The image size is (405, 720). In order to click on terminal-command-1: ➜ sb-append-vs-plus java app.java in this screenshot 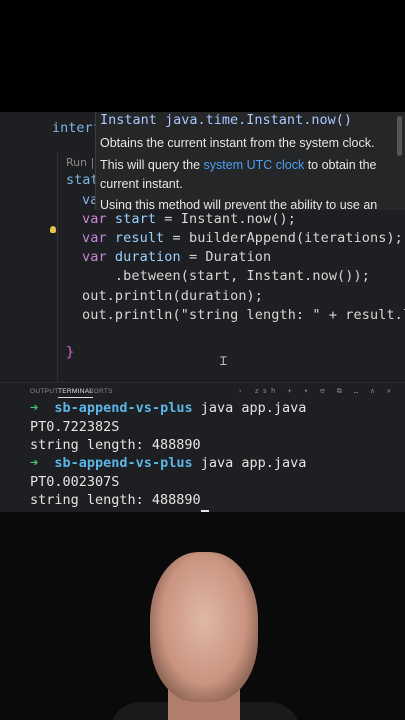, I will do `click(168, 408)`.